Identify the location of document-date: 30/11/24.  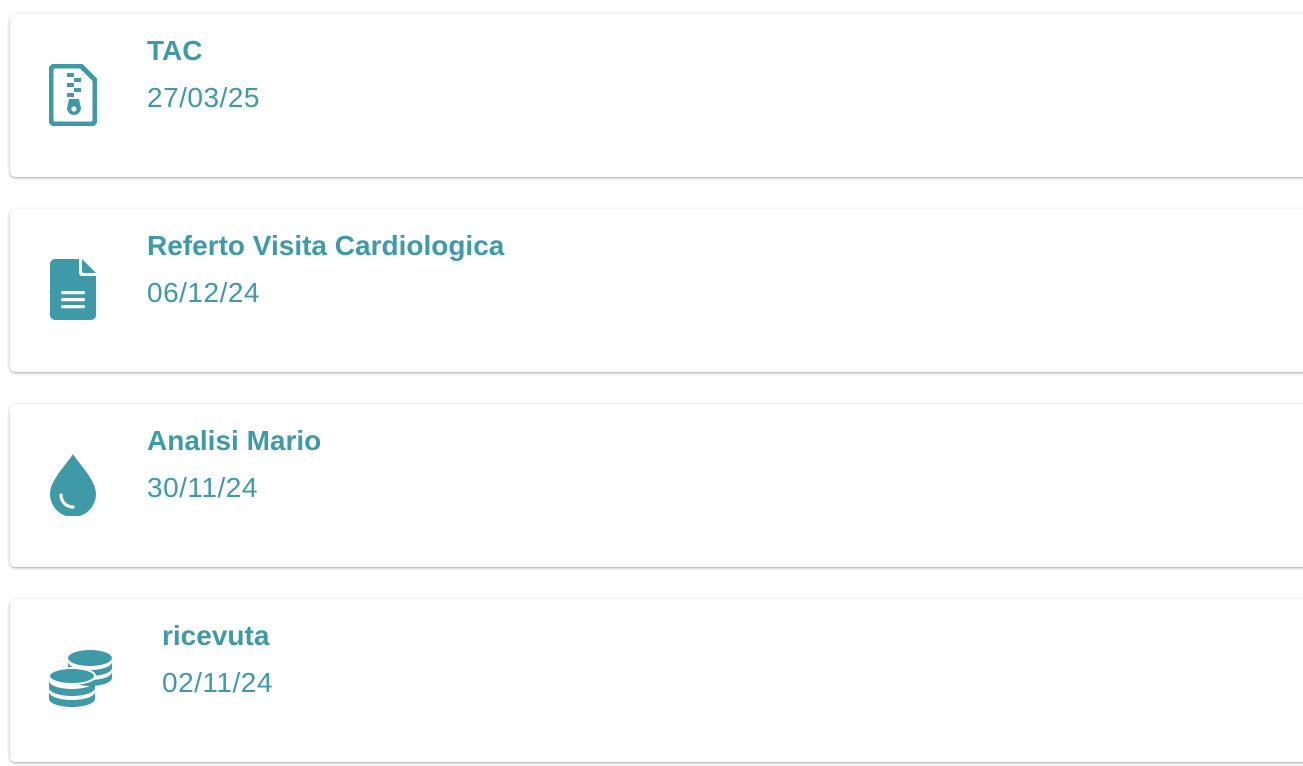
(202, 487).